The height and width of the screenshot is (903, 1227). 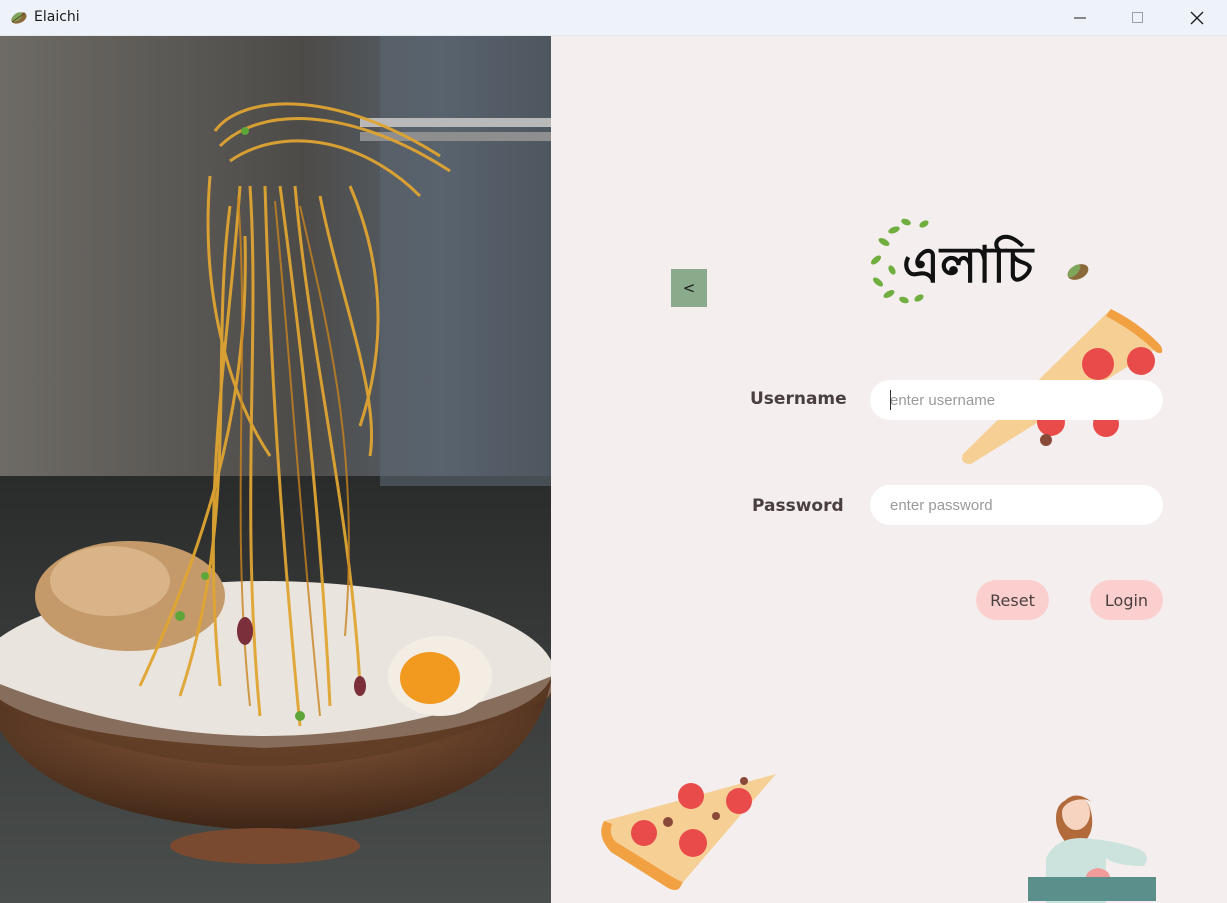 I want to click on maximize-icon, so click(x=1137, y=17).